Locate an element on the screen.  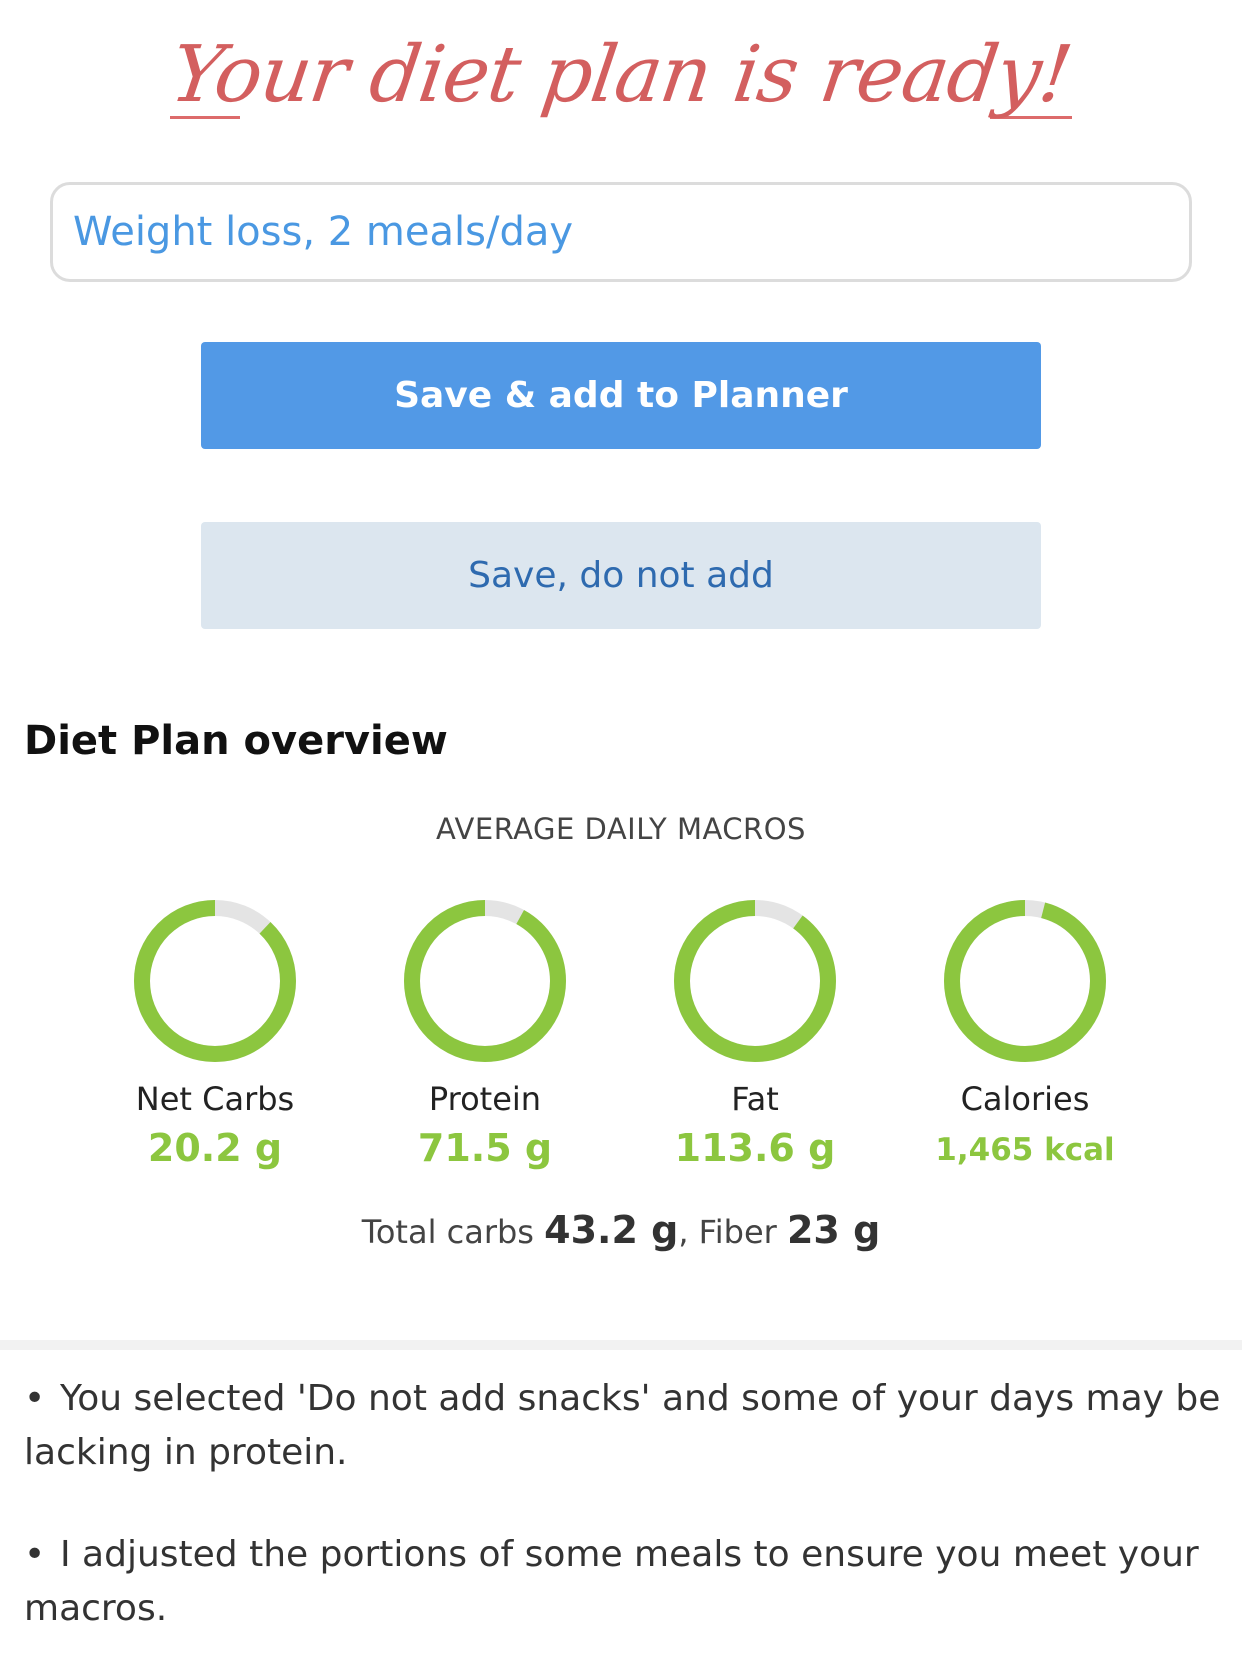
macro-net-carbs: Net Carbs 20.2 g is located at coordinates (215, 1033).